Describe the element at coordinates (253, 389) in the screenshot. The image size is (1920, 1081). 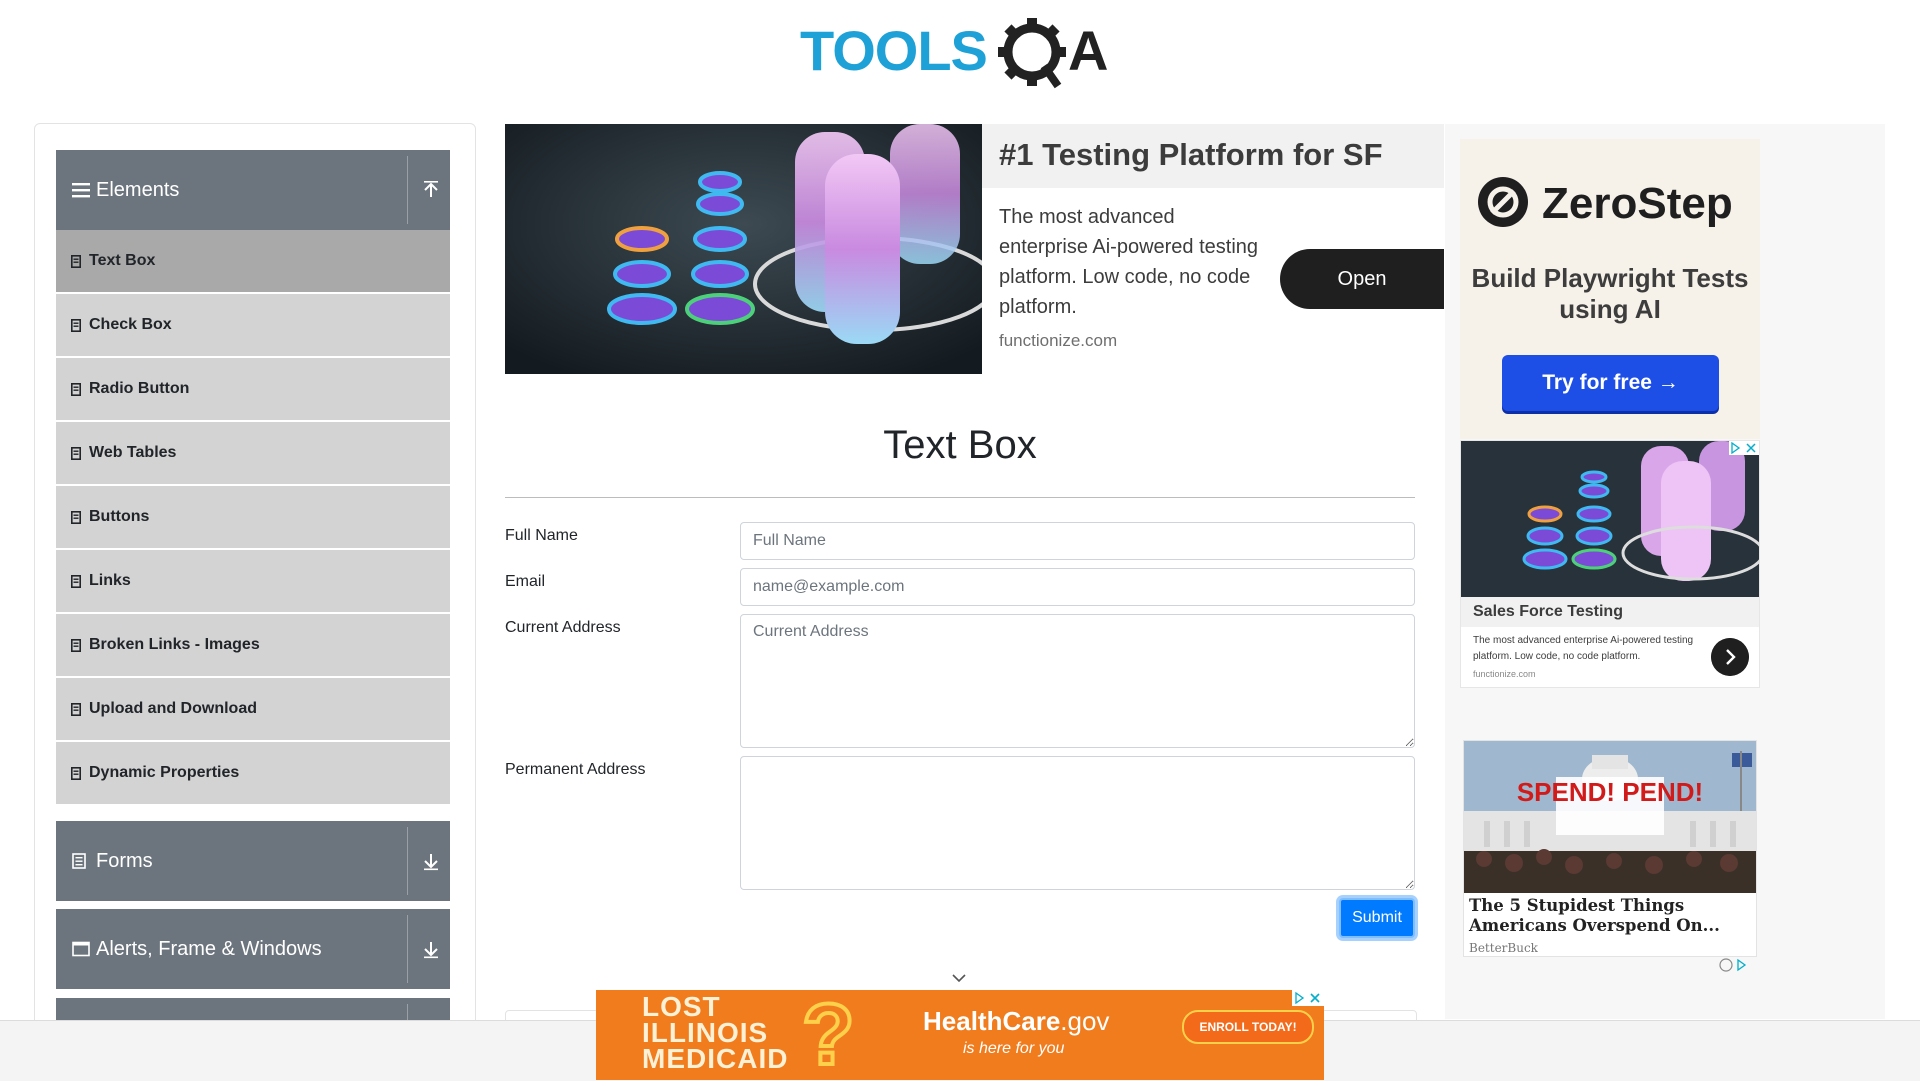
I see `sidebar-item-radio-button: Radio Button` at that location.